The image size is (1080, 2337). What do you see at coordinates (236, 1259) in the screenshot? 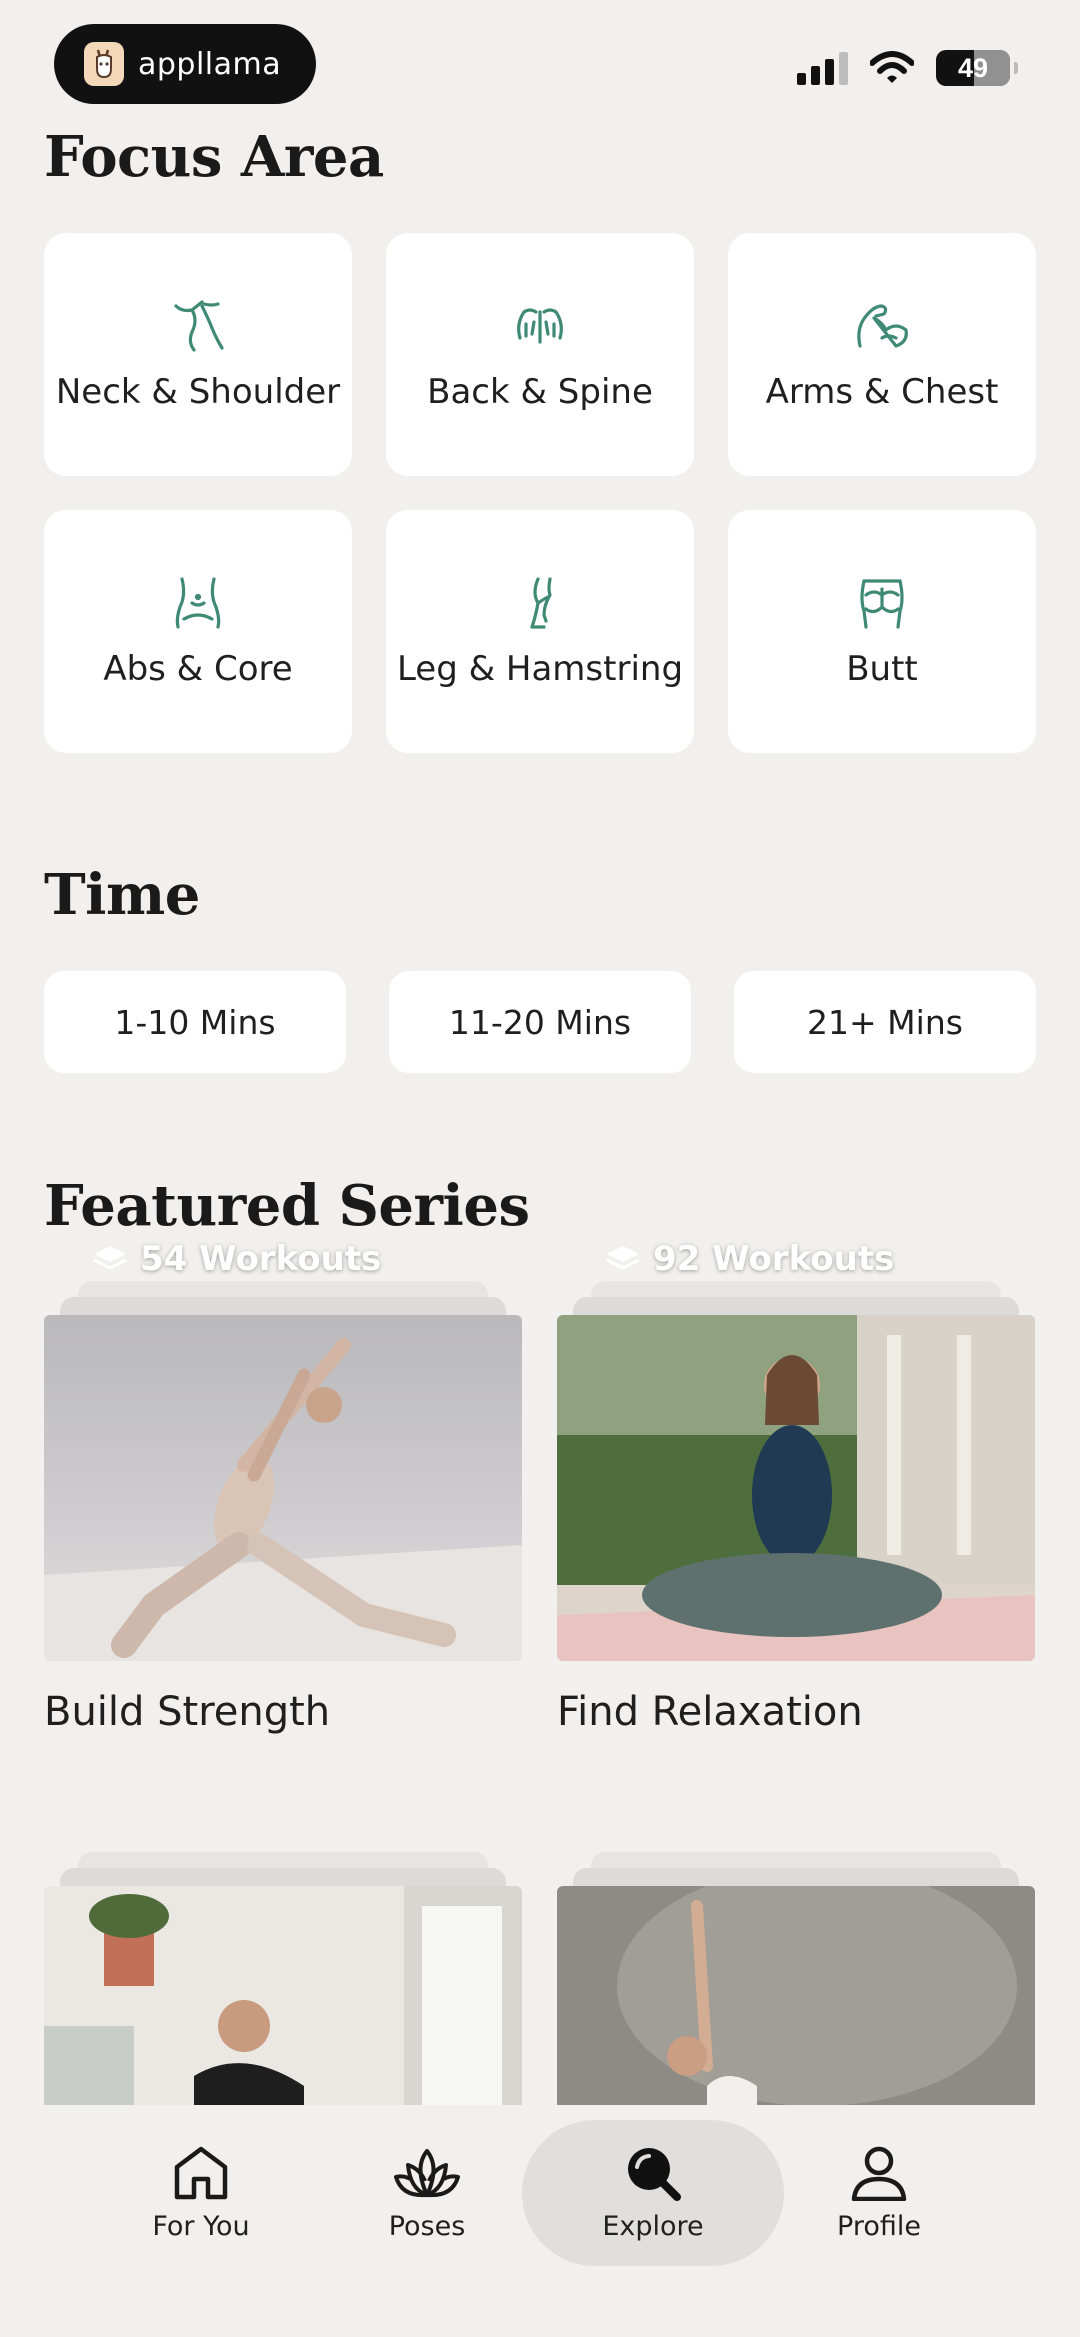
I see `series-count: 54 Workouts` at bounding box center [236, 1259].